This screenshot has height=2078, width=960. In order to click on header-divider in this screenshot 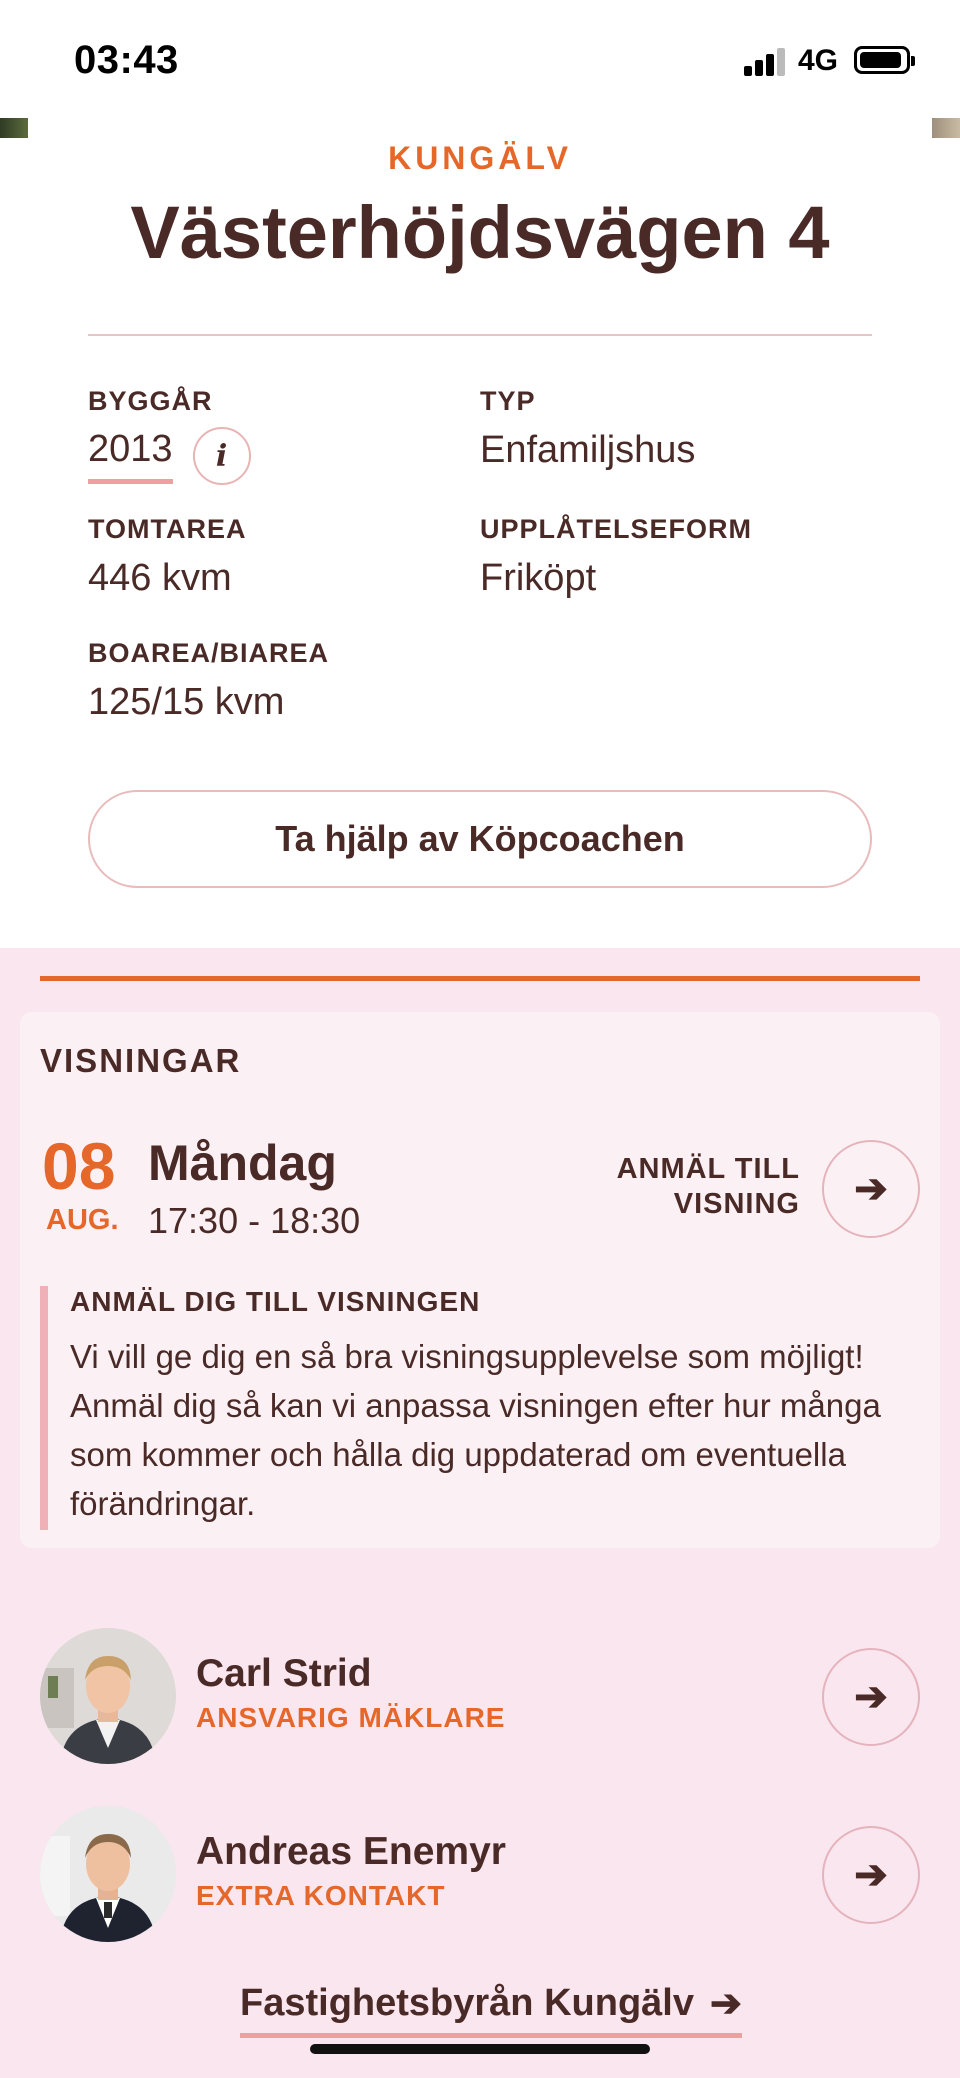, I will do `click(480, 335)`.